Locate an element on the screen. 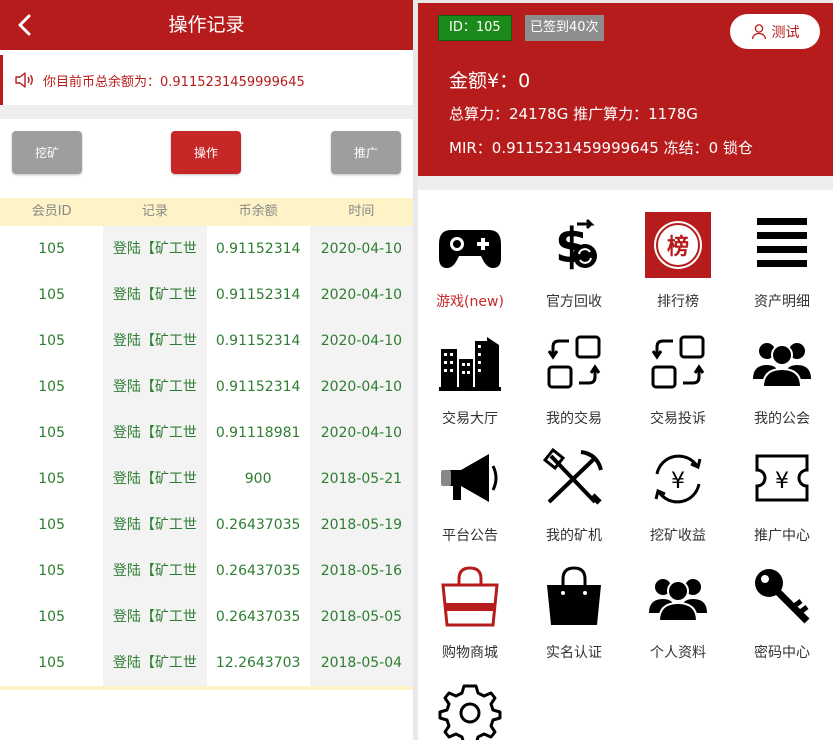 The height and width of the screenshot is (740, 833). people-icon is located at coordinates (678, 596).